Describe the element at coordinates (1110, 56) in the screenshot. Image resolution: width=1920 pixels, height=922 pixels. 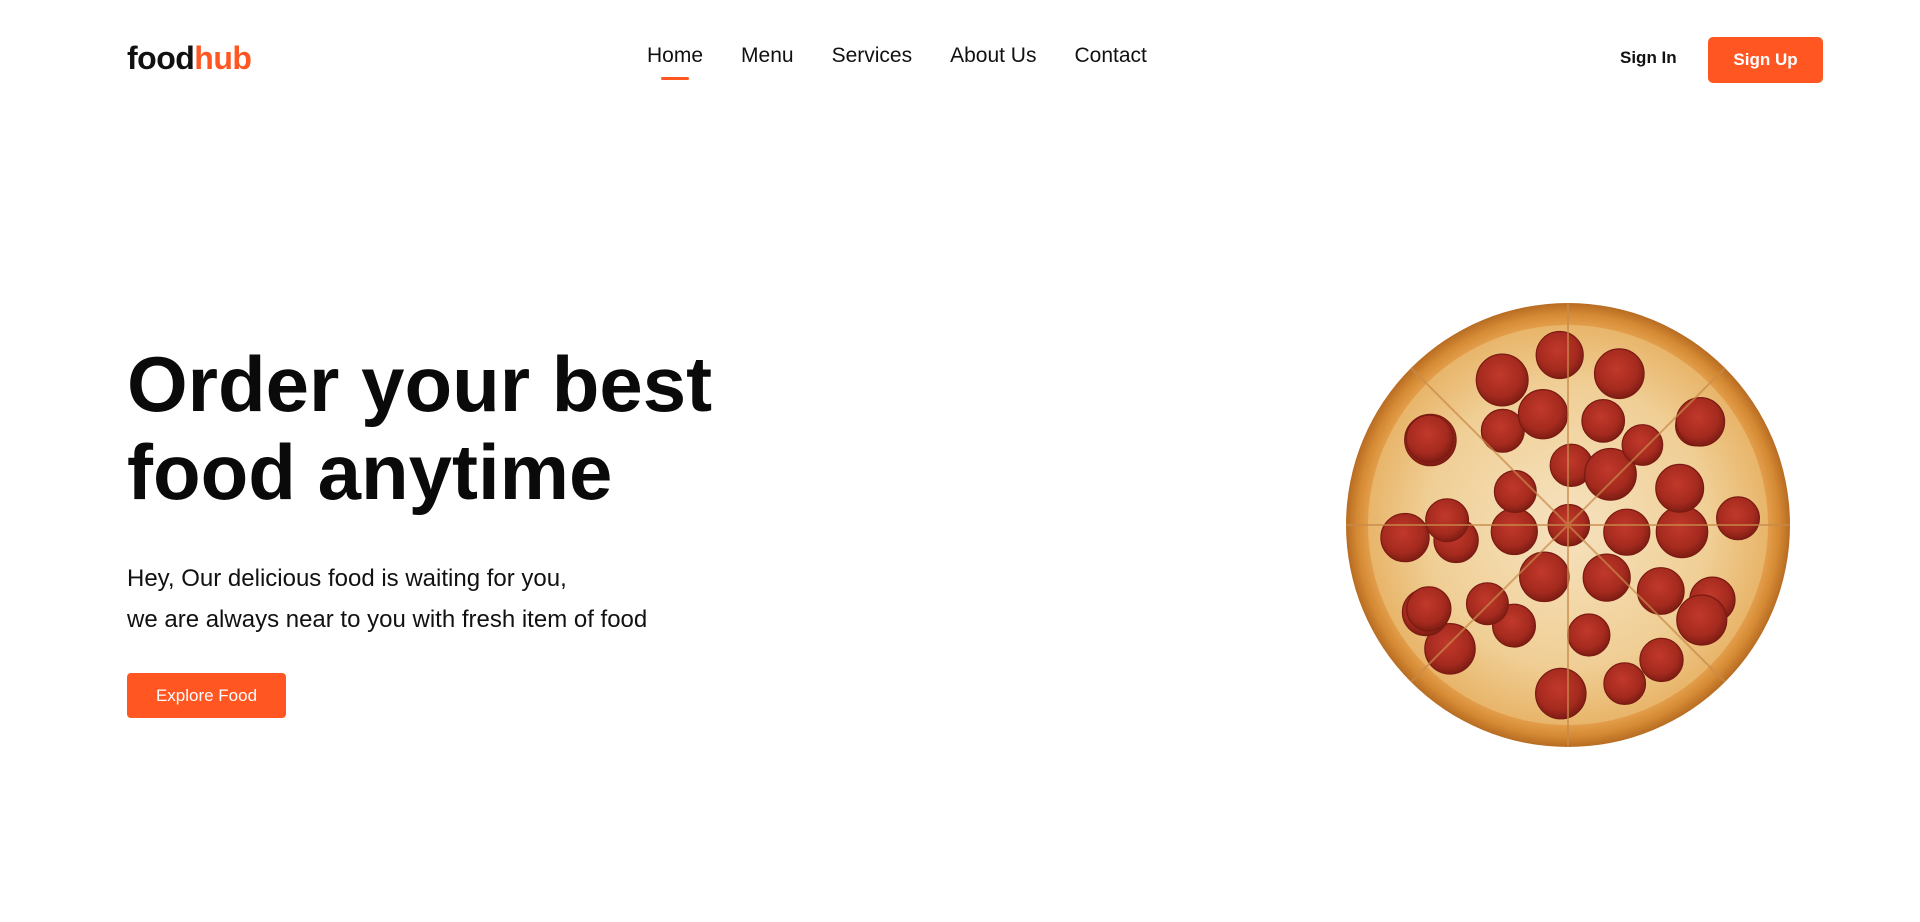
I see `nav-item-contact: Contact` at that location.